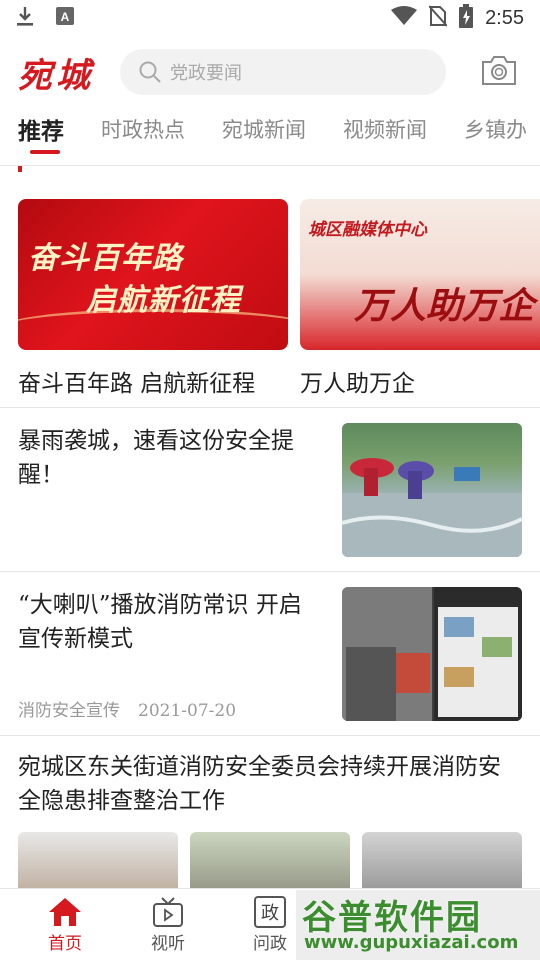  I want to click on svg-text: A, so click(65, 17).